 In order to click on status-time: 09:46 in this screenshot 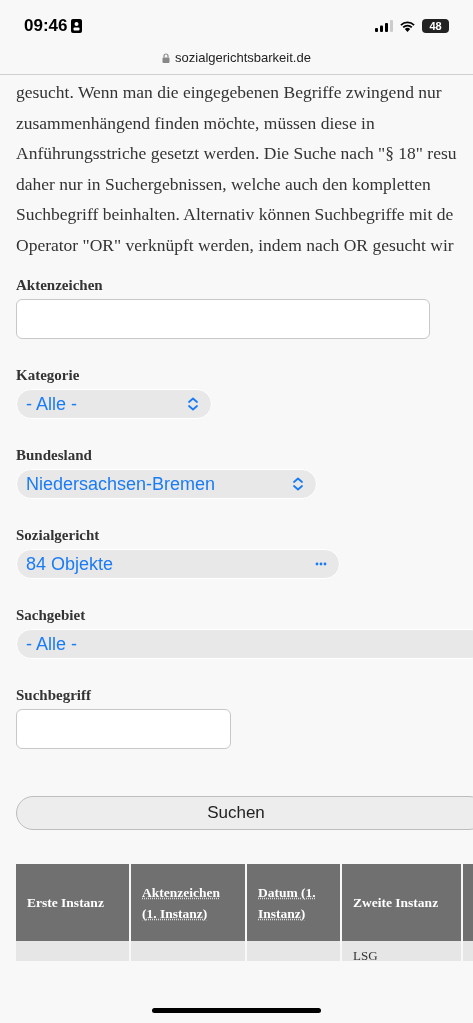, I will do `click(46, 26)`.